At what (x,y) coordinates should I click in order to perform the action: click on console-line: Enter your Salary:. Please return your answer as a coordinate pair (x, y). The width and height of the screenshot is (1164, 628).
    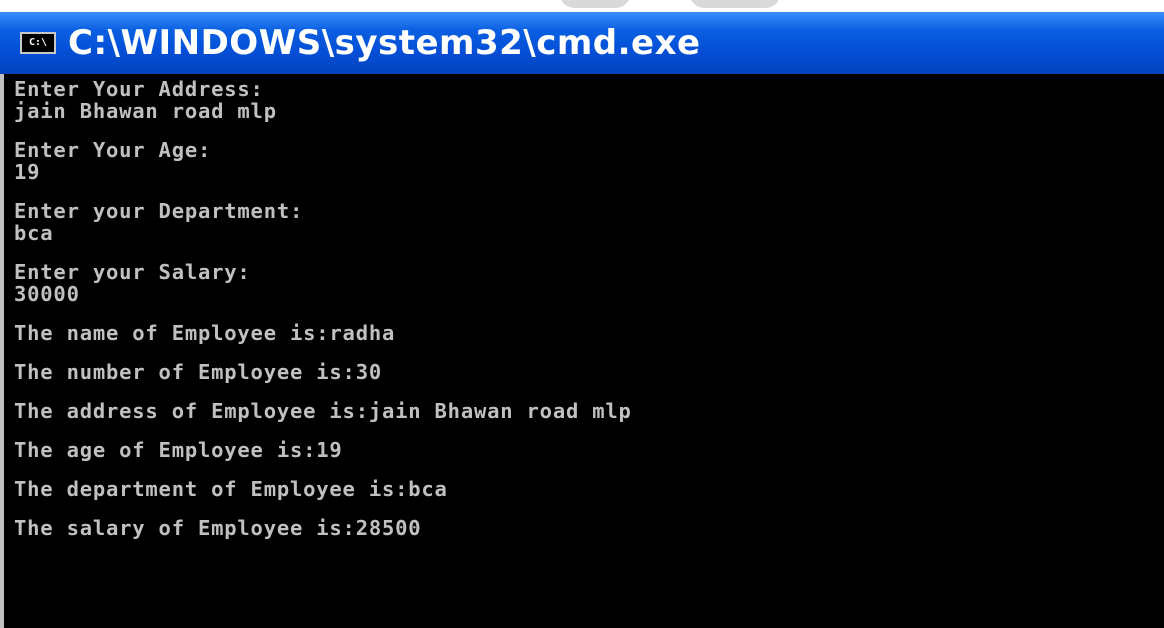
    Looking at the image, I should click on (132, 272).